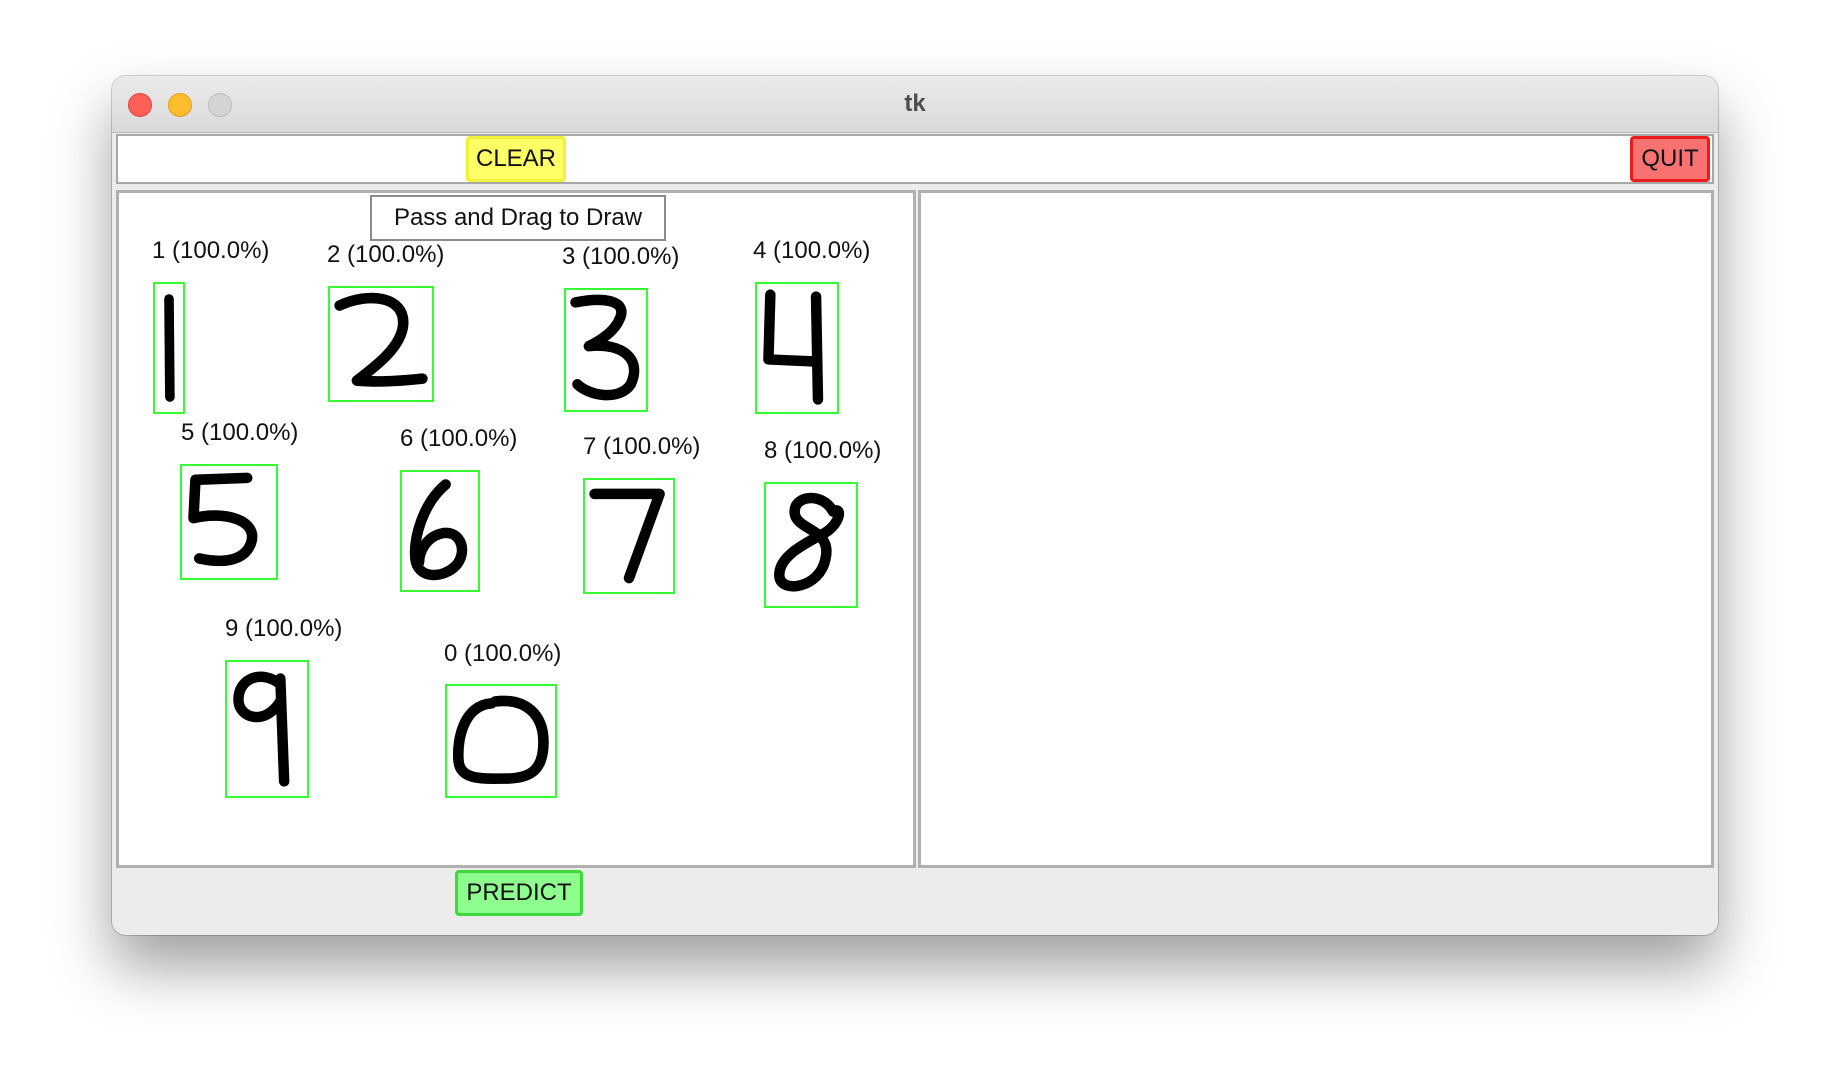 The width and height of the screenshot is (1824, 1080). What do you see at coordinates (915, 159) in the screenshot?
I see `top-toolbar: CLEAR QUIT` at bounding box center [915, 159].